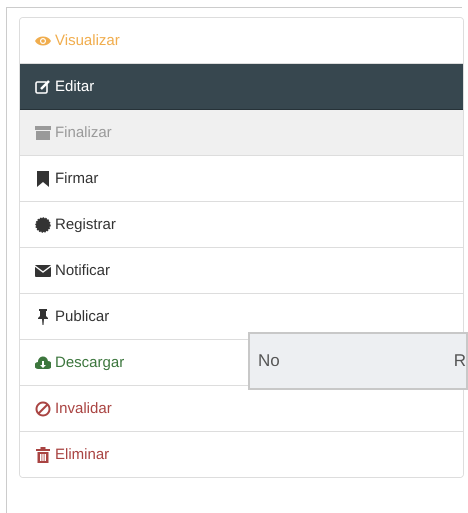  I want to click on archive-icon, so click(43, 132).